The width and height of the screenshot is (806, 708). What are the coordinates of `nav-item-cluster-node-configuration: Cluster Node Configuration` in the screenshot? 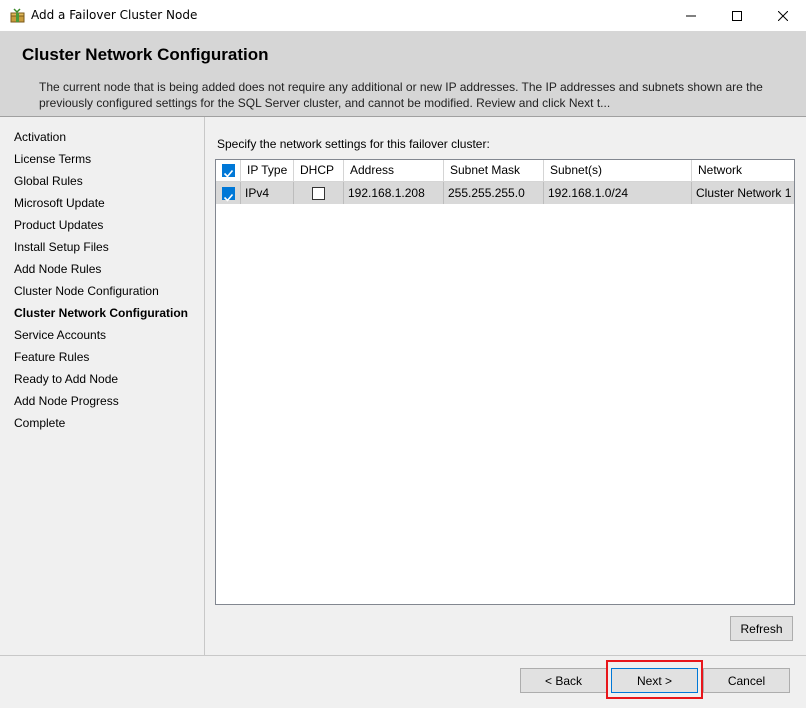 It's located at (86, 291).